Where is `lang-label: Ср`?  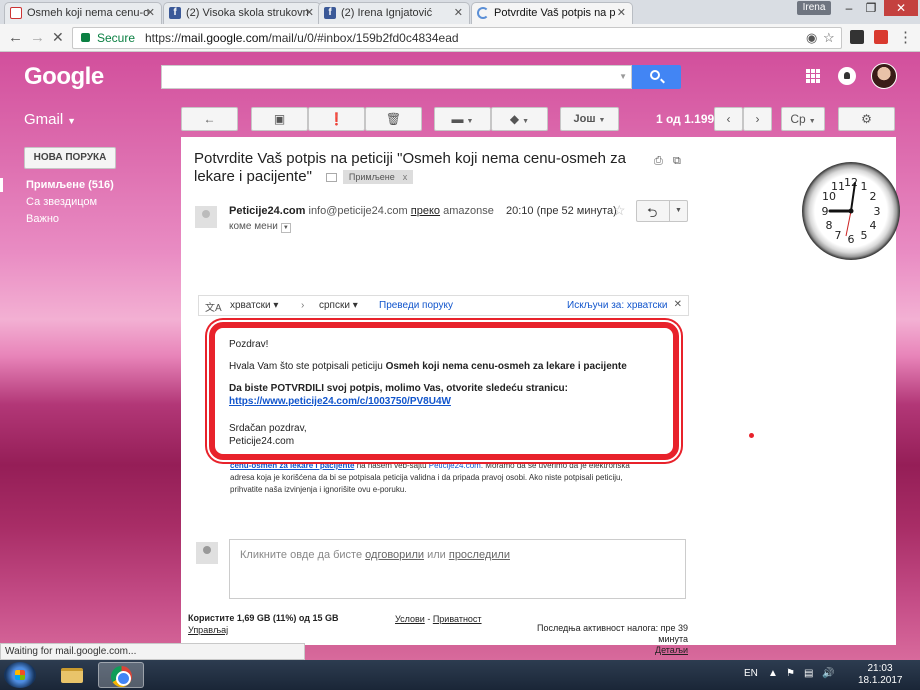 lang-label: Ср is located at coordinates (798, 119).